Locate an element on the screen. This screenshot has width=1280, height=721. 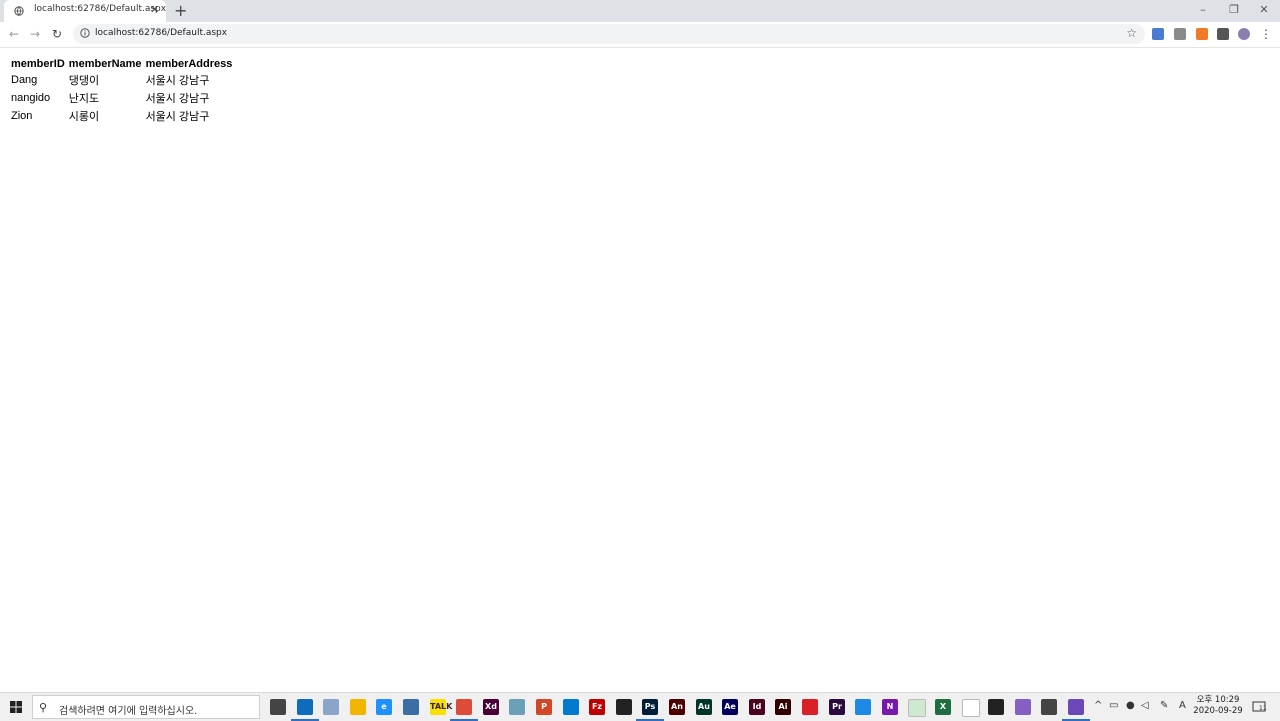
member-id-cell: Zion is located at coordinates (22, 116).